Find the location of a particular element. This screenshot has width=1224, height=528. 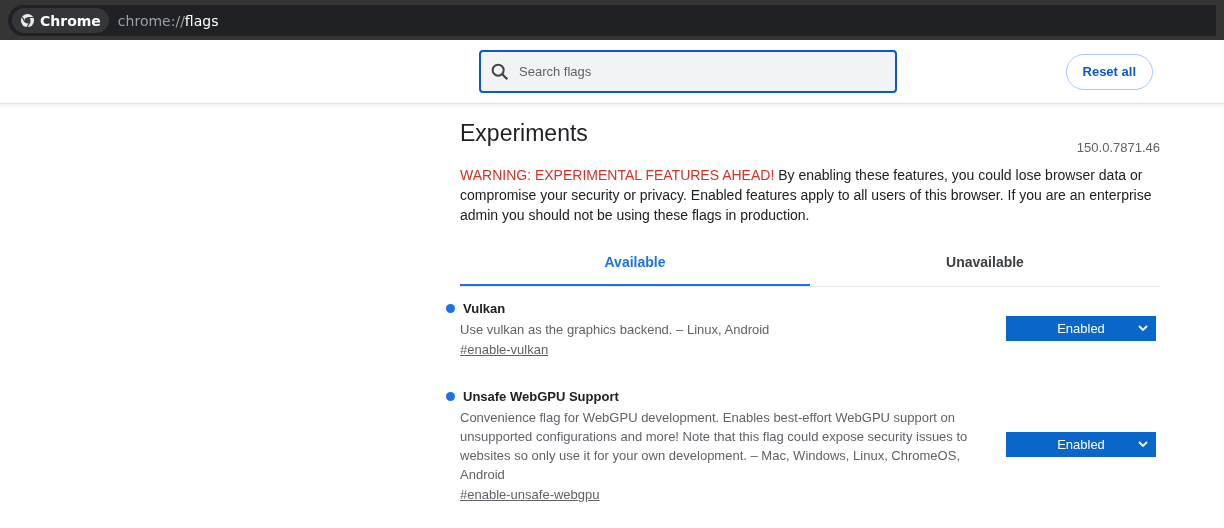

reset-all-button: Reset all is located at coordinates (1109, 71).